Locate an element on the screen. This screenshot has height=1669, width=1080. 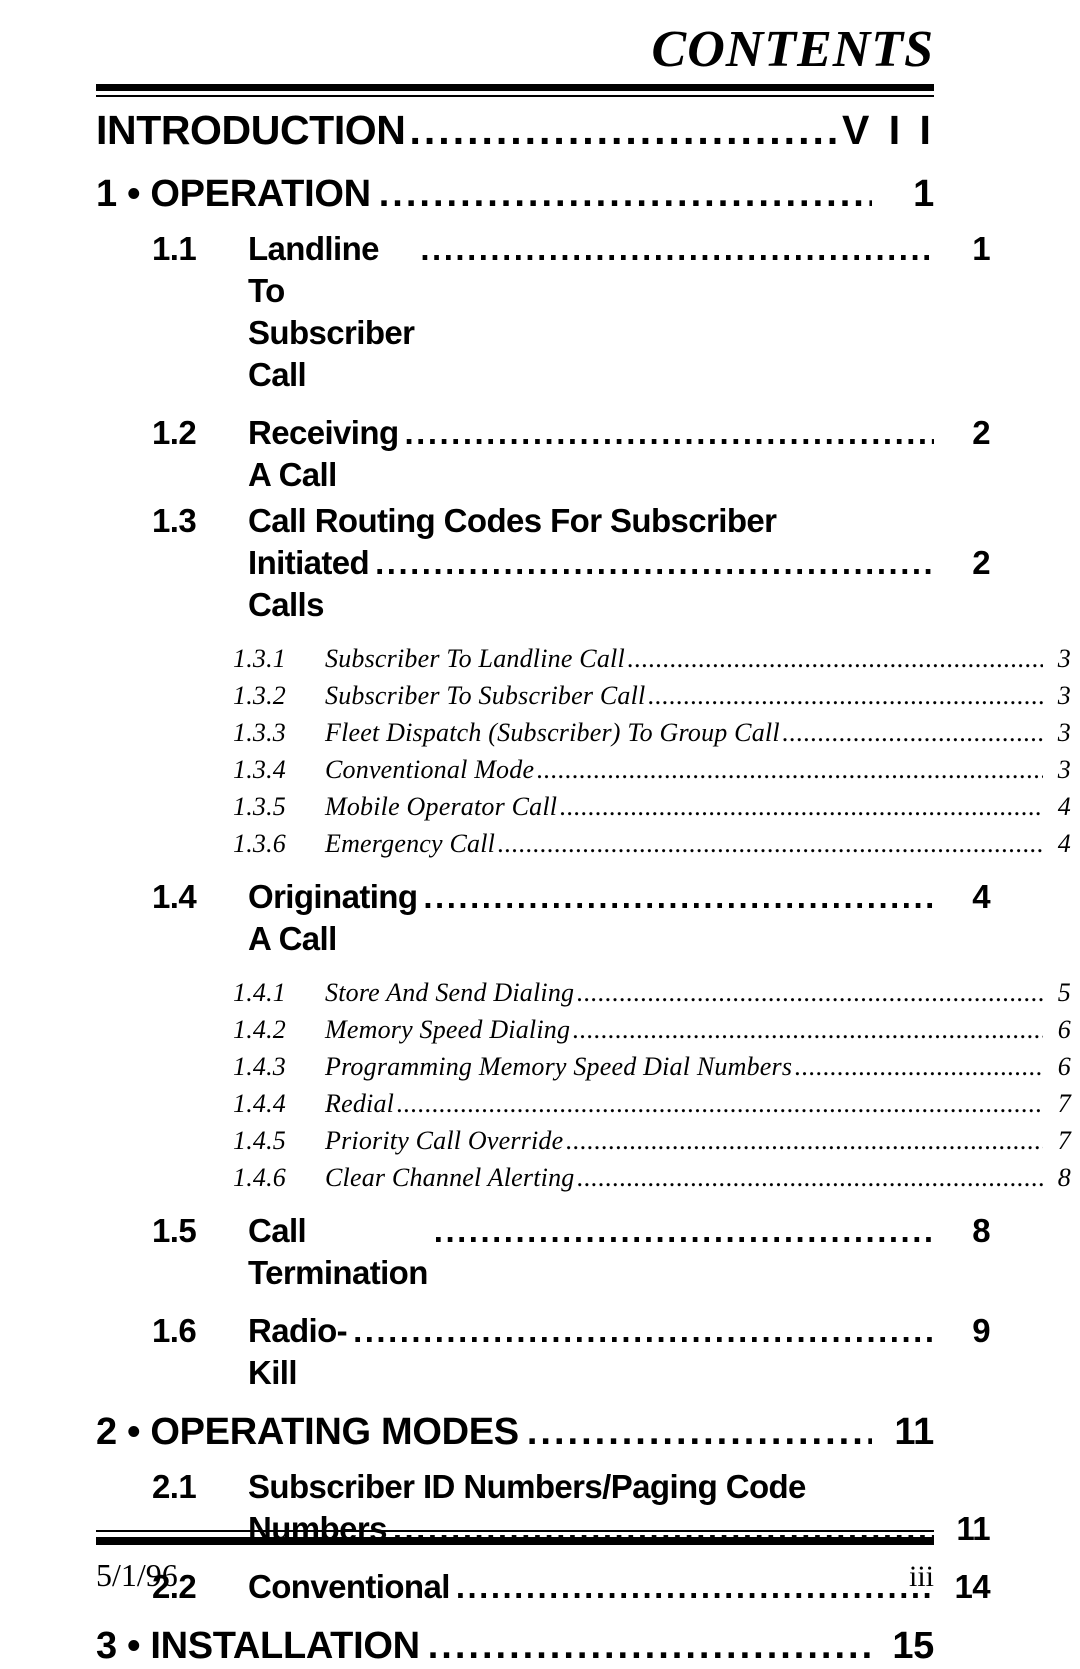
toc-entry-label: 2 • OPERATING MODES is located at coordinates (307, 1432).